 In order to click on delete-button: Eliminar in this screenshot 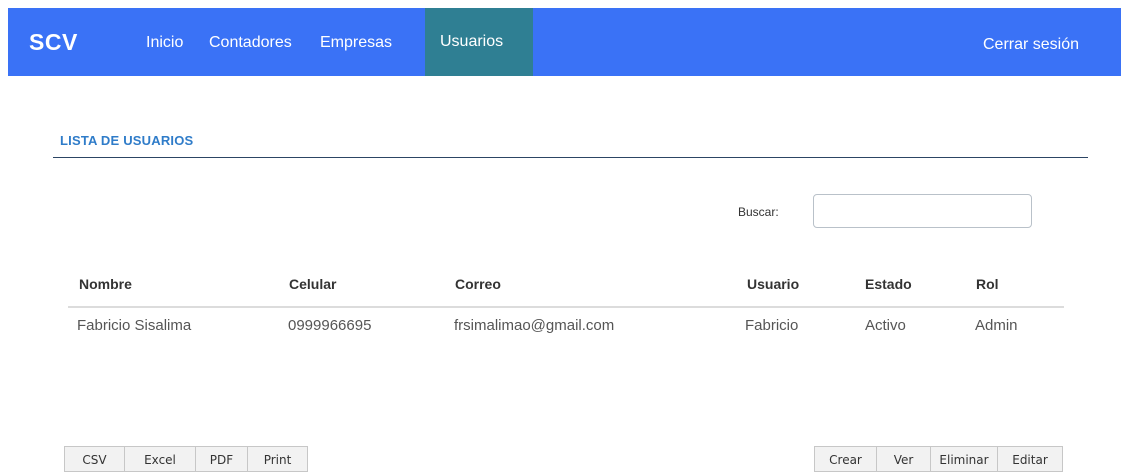, I will do `click(964, 459)`.